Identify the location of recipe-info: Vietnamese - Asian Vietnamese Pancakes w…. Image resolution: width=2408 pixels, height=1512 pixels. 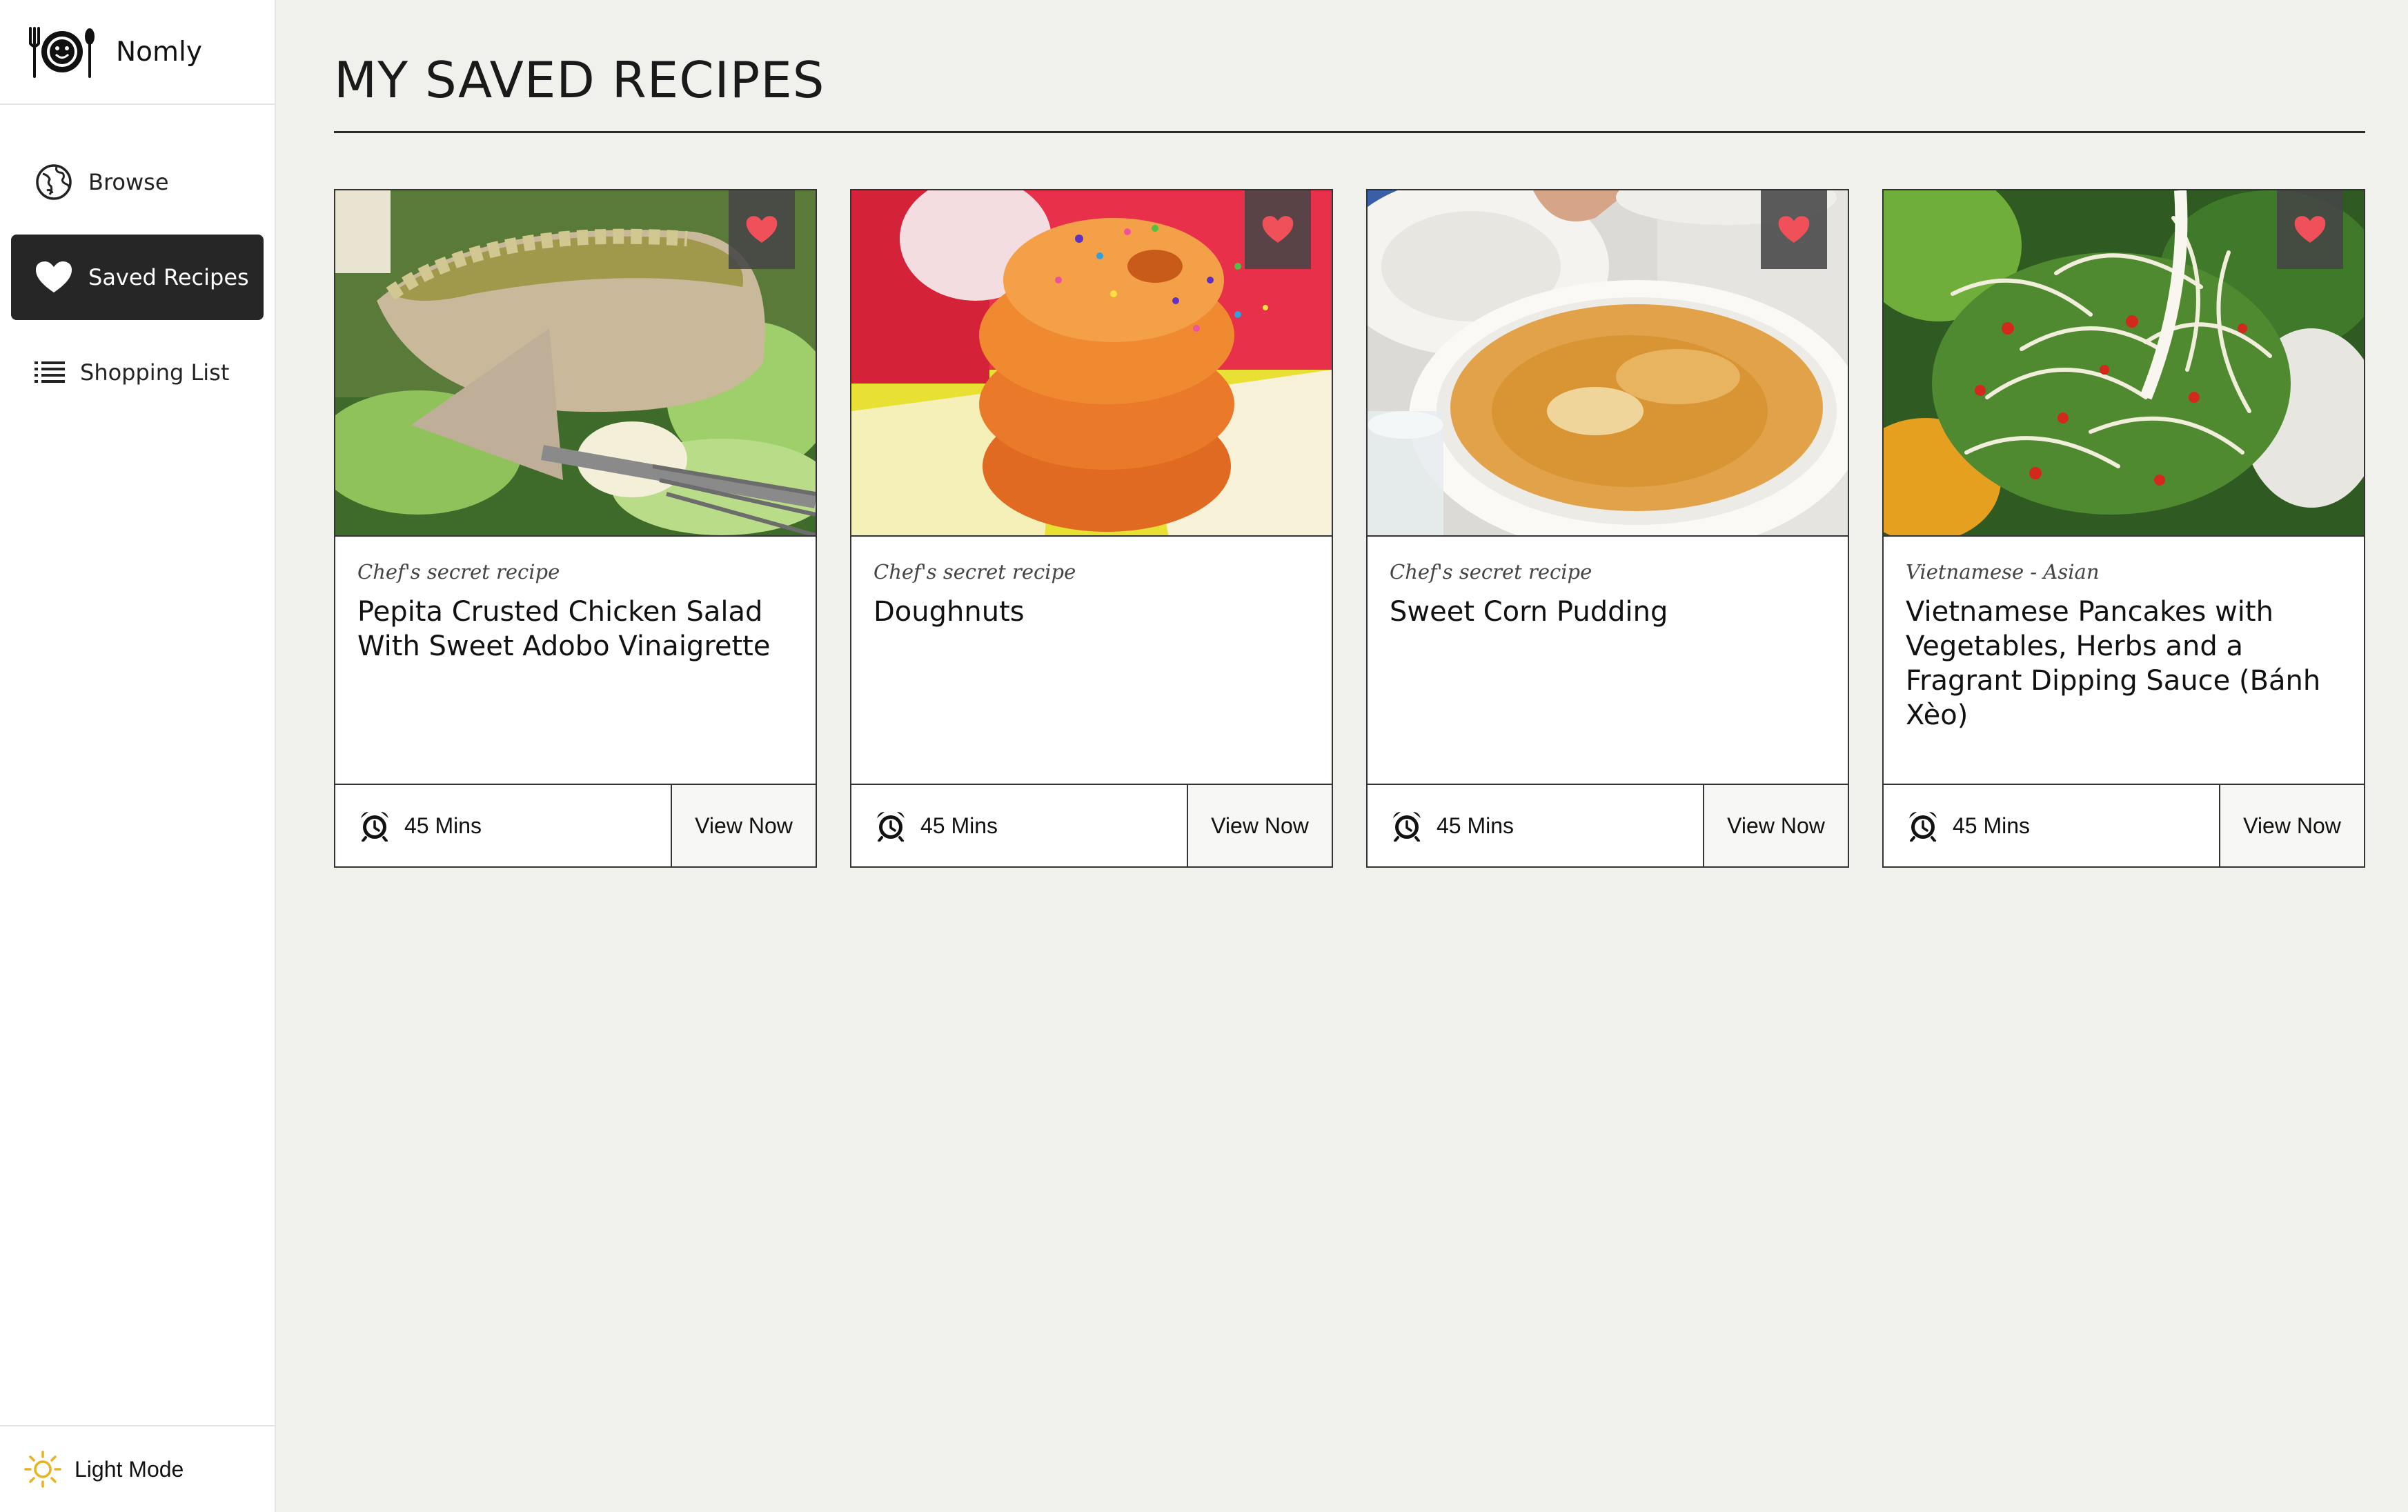
(2124, 661).